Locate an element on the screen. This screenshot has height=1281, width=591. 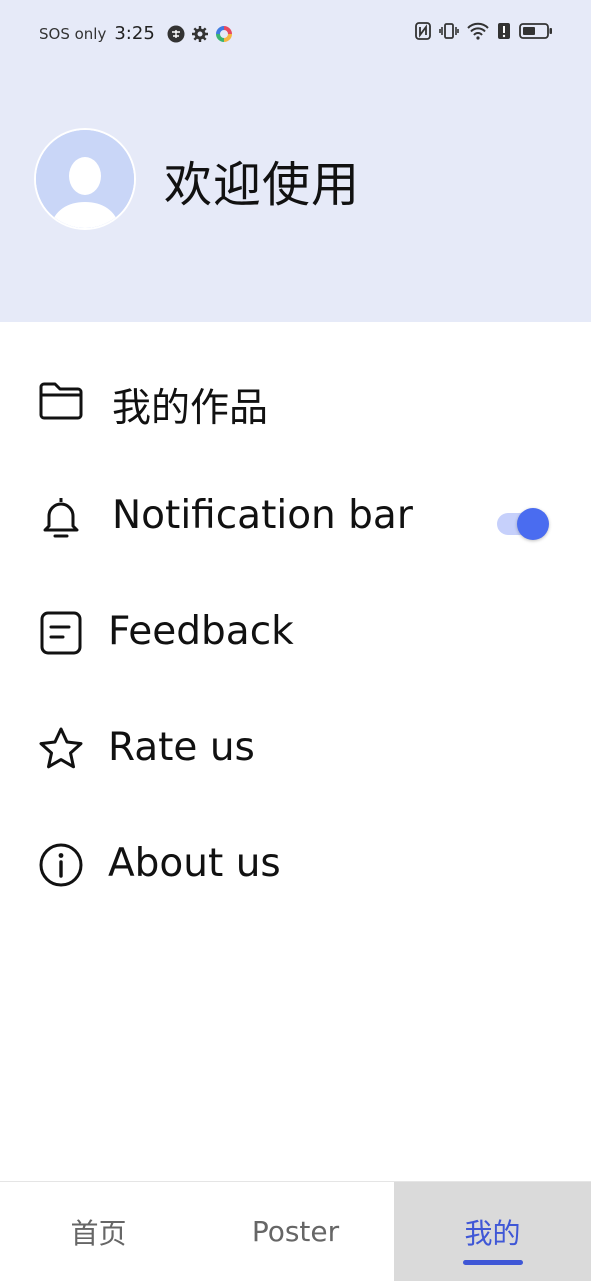
gear-icon is located at coordinates (200, 34).